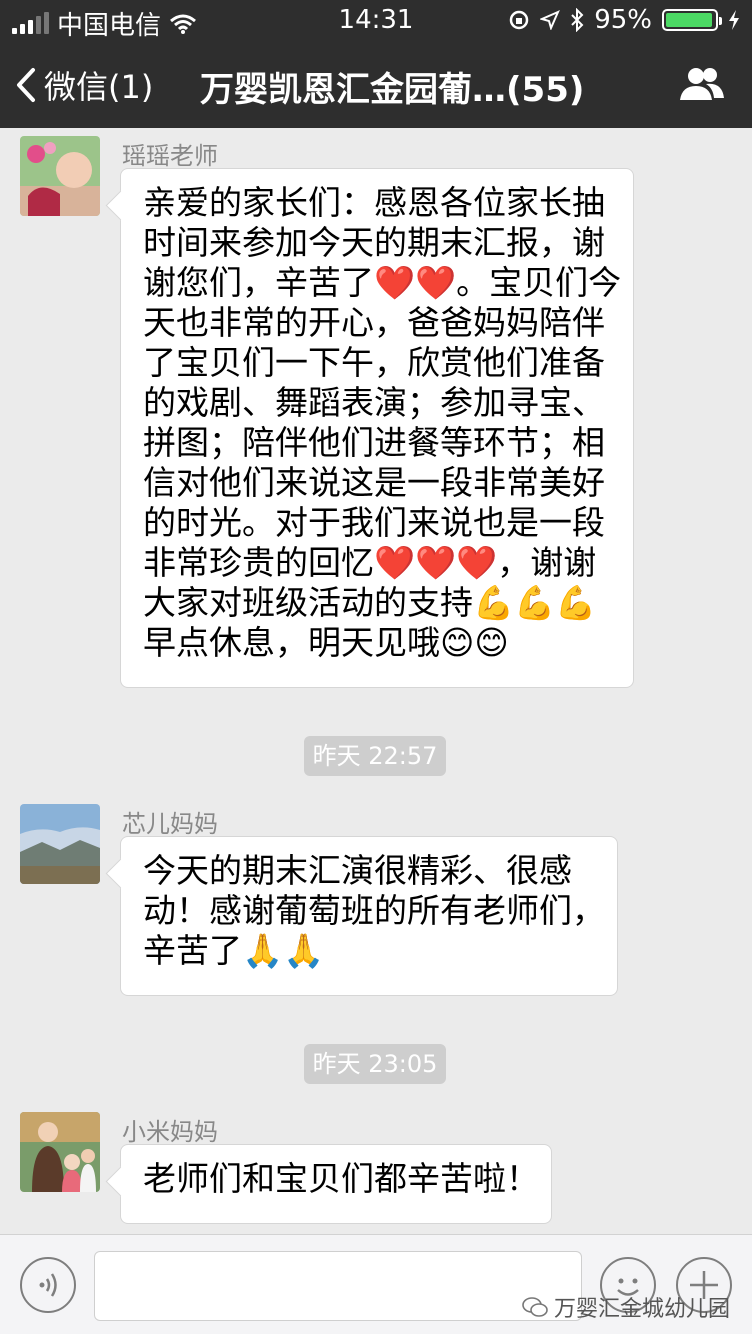  Describe the element at coordinates (326, 642) in the screenshot. I see `message-line: 早点休息，明天见哦😊😊` at that location.